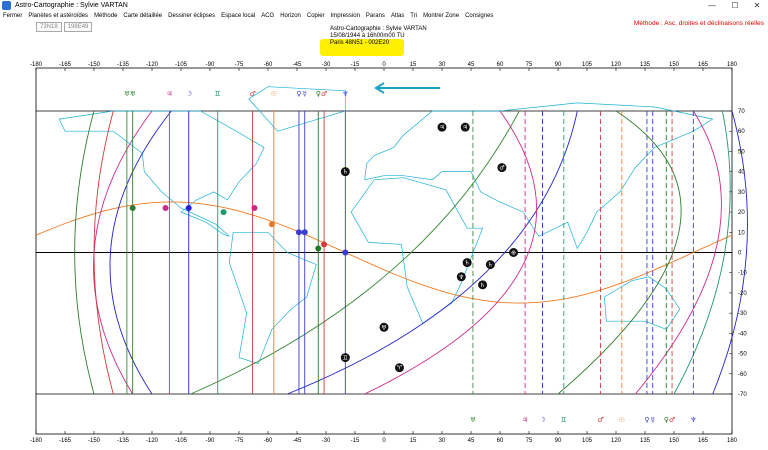  I want to click on x-tick-bottom: -45, so click(297, 441).